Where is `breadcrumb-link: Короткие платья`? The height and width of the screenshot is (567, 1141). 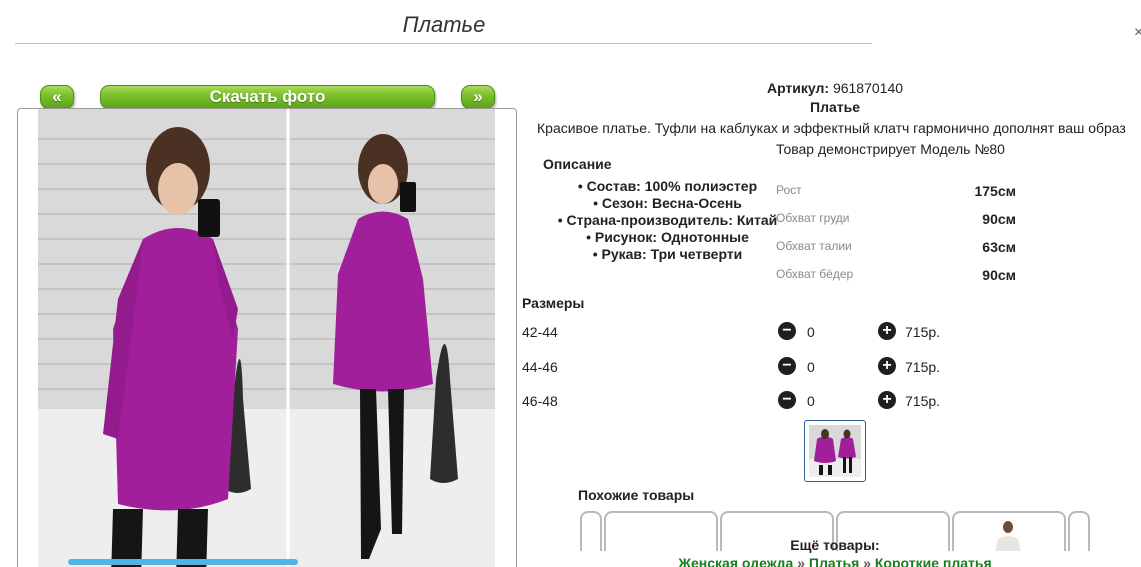 breadcrumb-link: Короткие платья is located at coordinates (933, 561).